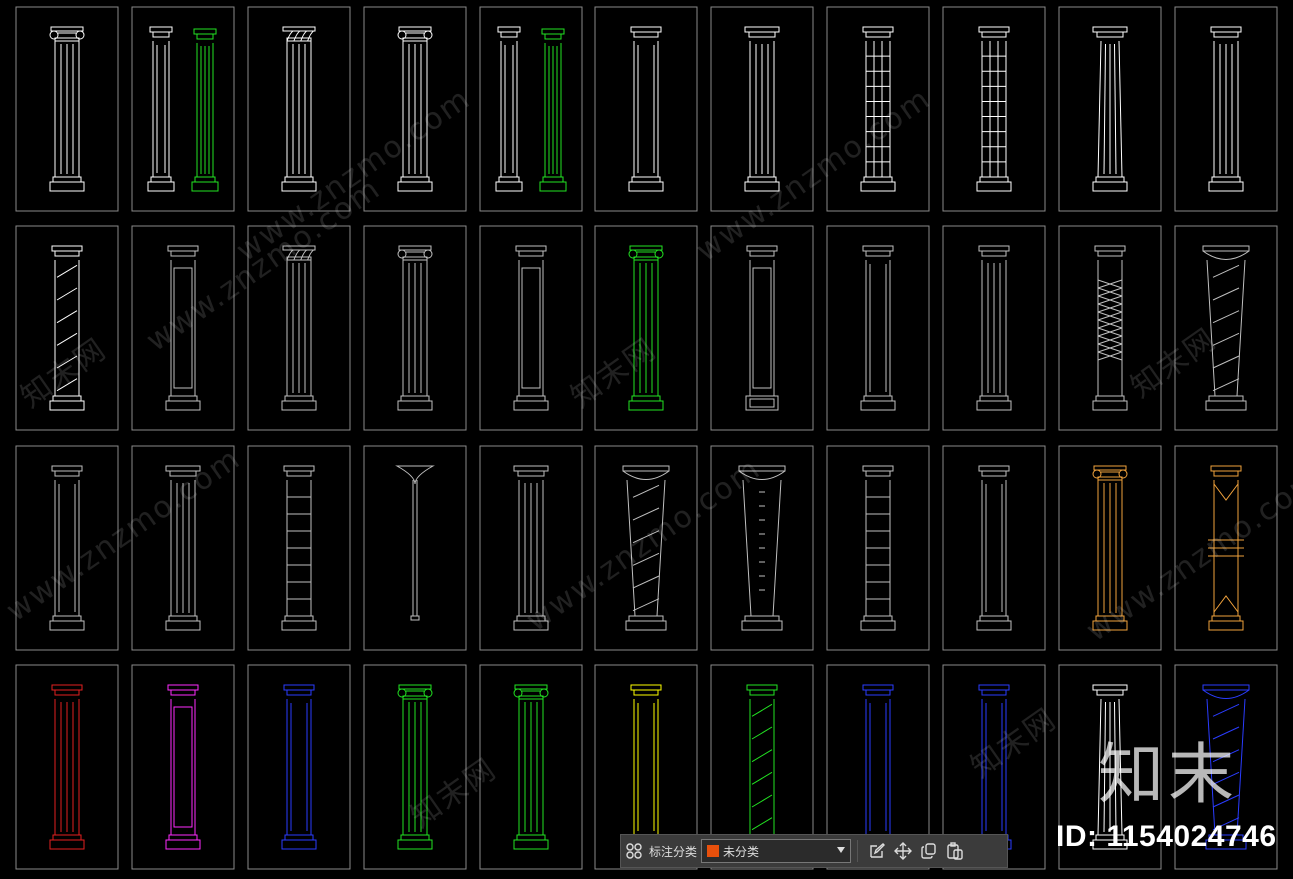 This screenshot has height=879, width=1293. I want to click on annotation-toolbar: 标注分类 未分类, so click(814, 851).